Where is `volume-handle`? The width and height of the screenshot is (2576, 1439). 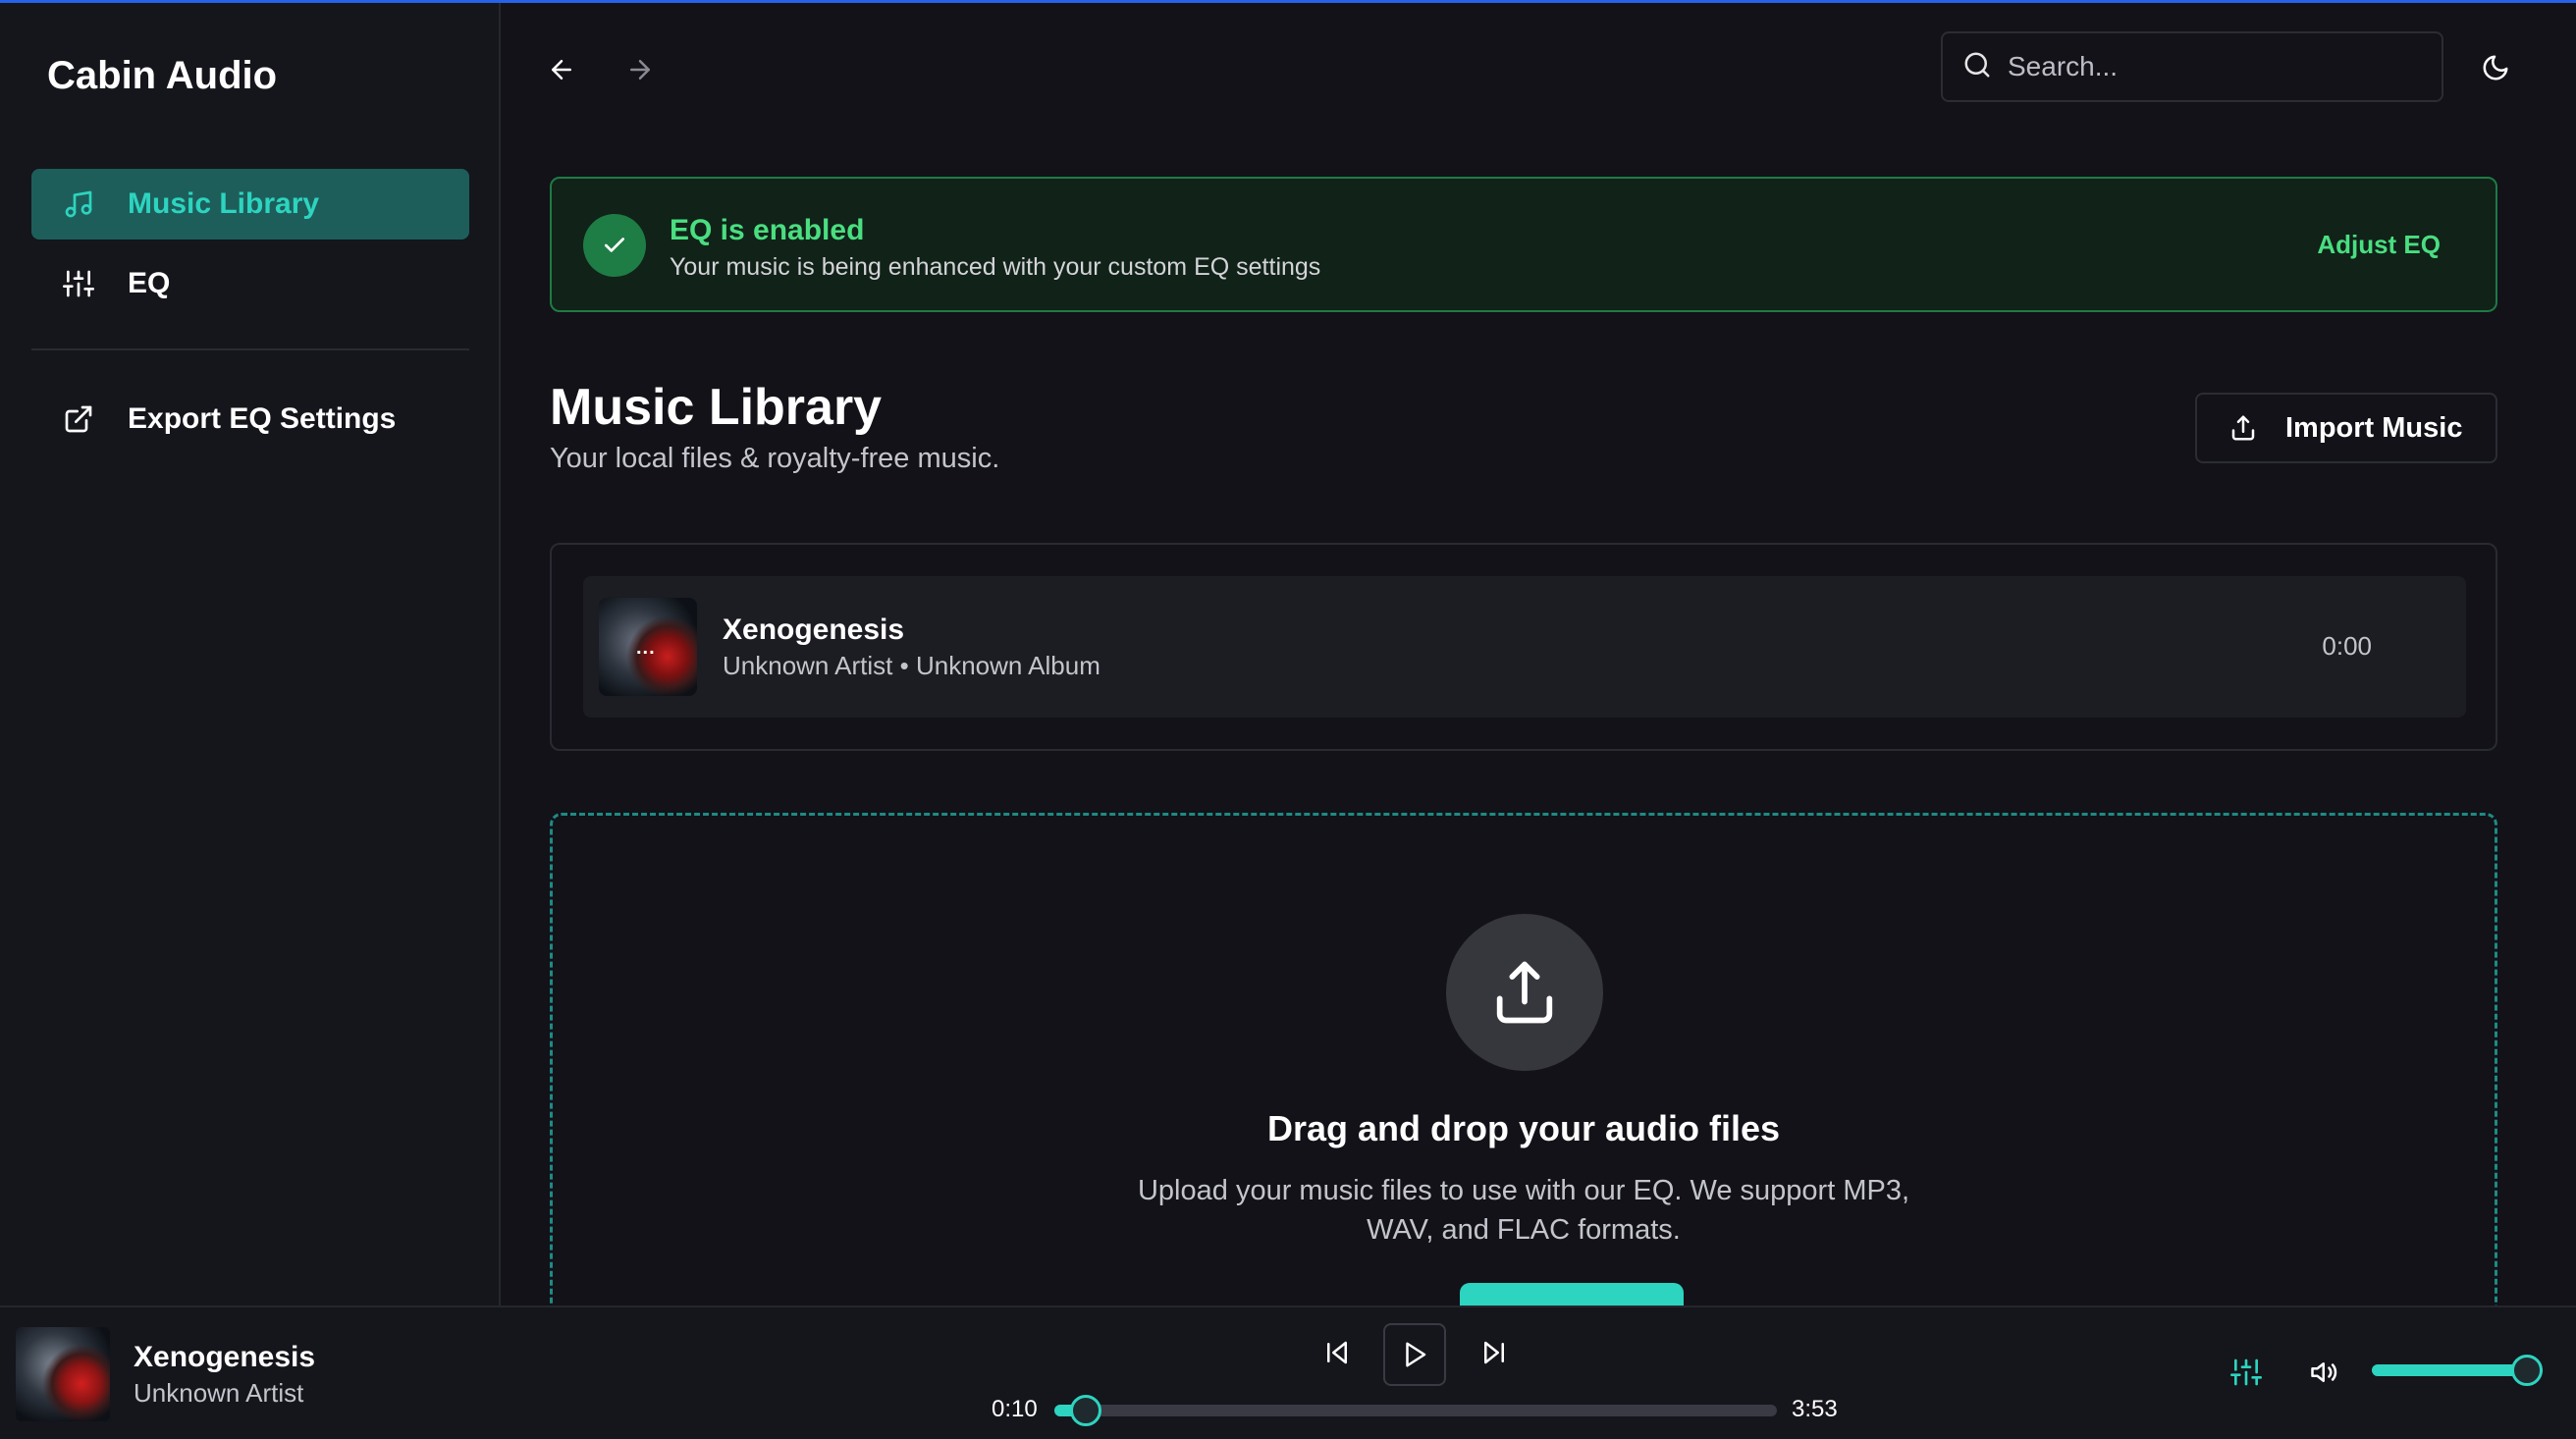 volume-handle is located at coordinates (2527, 1370).